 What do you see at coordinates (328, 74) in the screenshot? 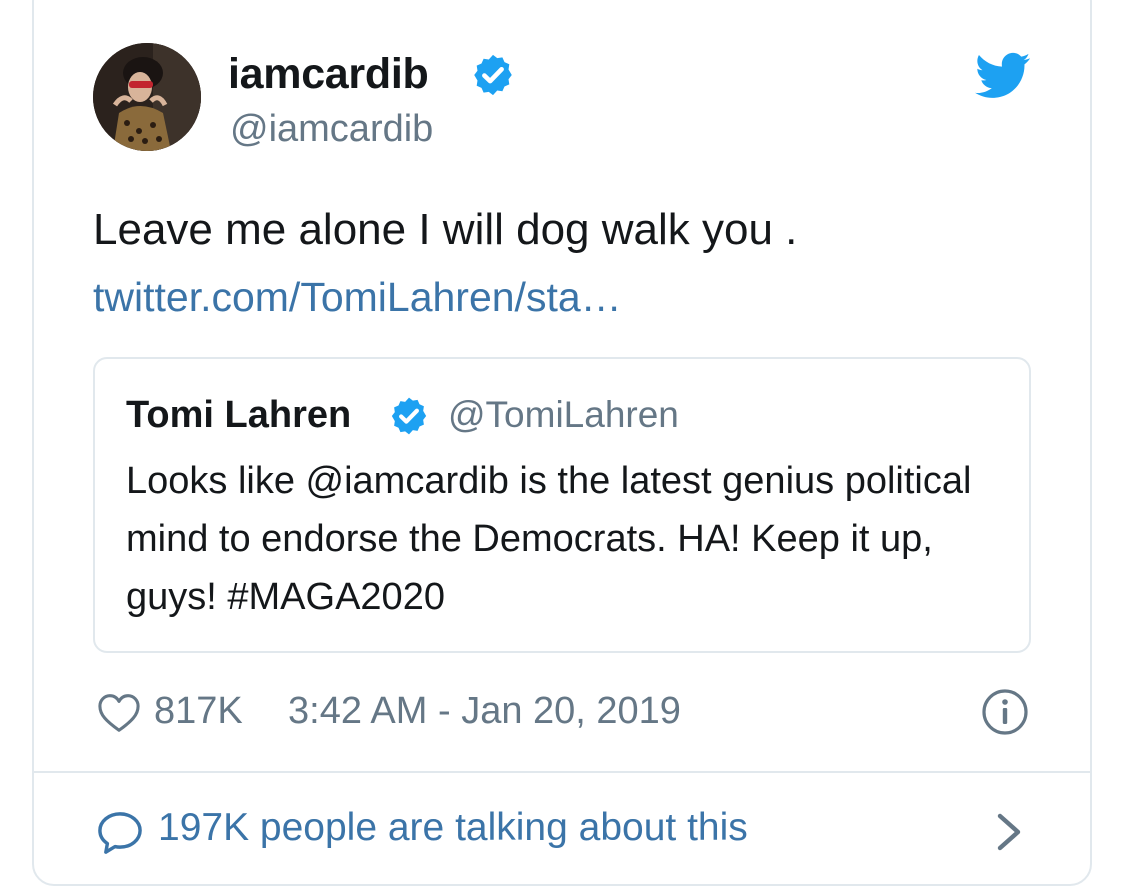
I see `display-name: iamcardib` at bounding box center [328, 74].